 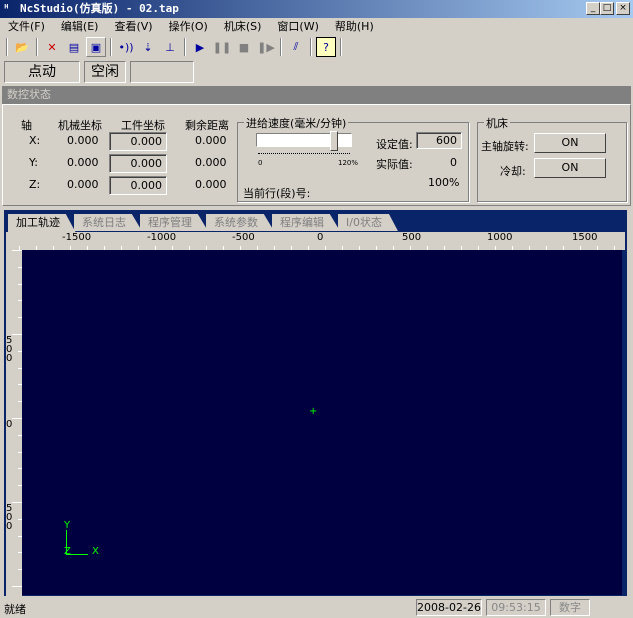 What do you see at coordinates (513, 171) in the screenshot?
I see `coolant-label: 冷却:` at bounding box center [513, 171].